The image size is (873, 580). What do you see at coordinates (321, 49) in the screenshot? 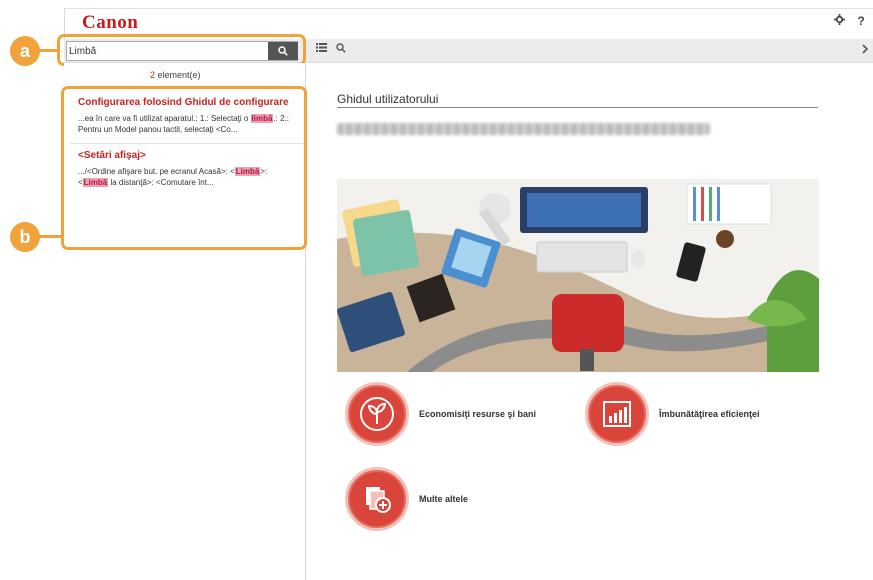
I see `toc-list-icon` at bounding box center [321, 49].